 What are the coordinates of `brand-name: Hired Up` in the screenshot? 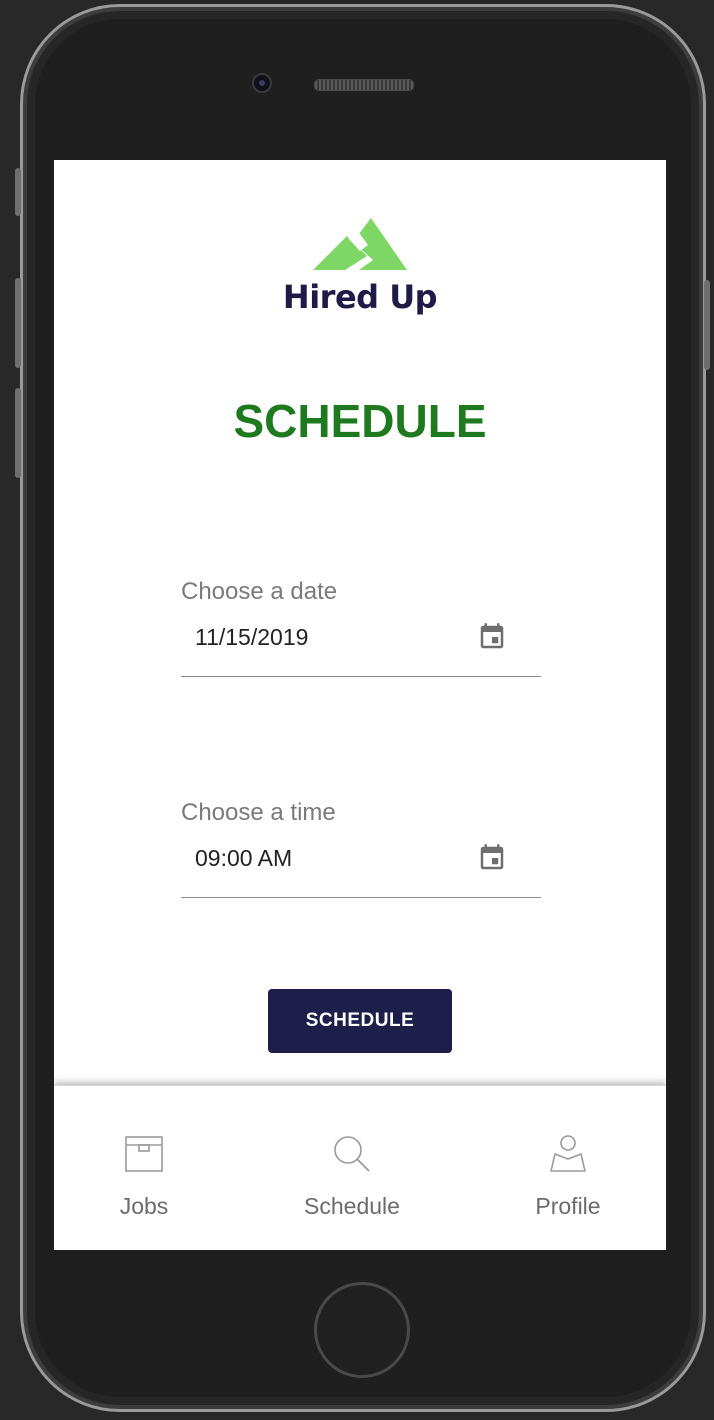 It's located at (360, 297).